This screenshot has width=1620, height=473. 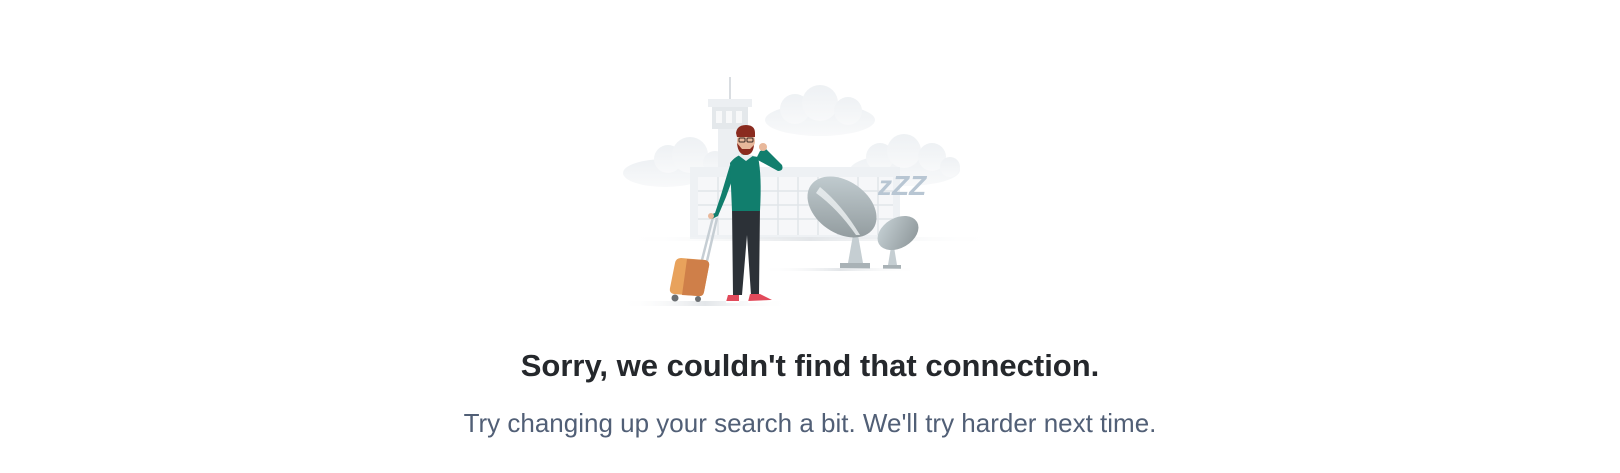 What do you see at coordinates (820, 110) in the screenshot?
I see `cloud-top-icon` at bounding box center [820, 110].